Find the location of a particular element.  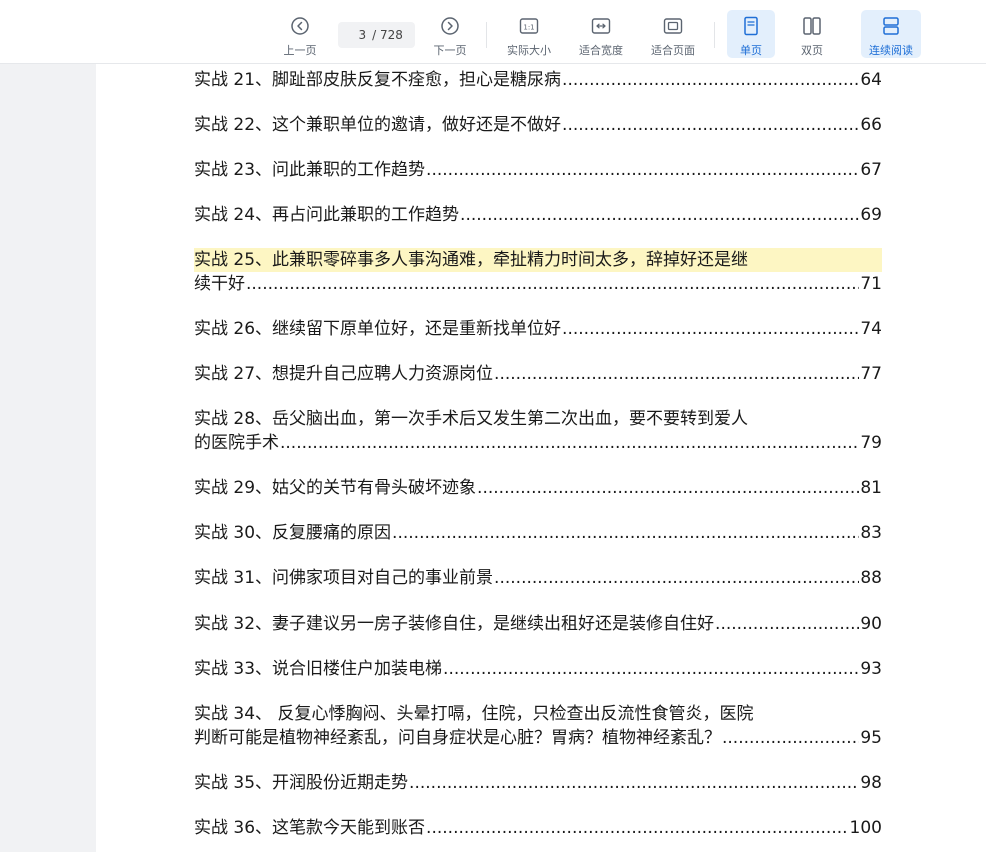

toc-entry-title: 实战 29、姑父的关节有骨头破坏迹象 is located at coordinates (335, 488).